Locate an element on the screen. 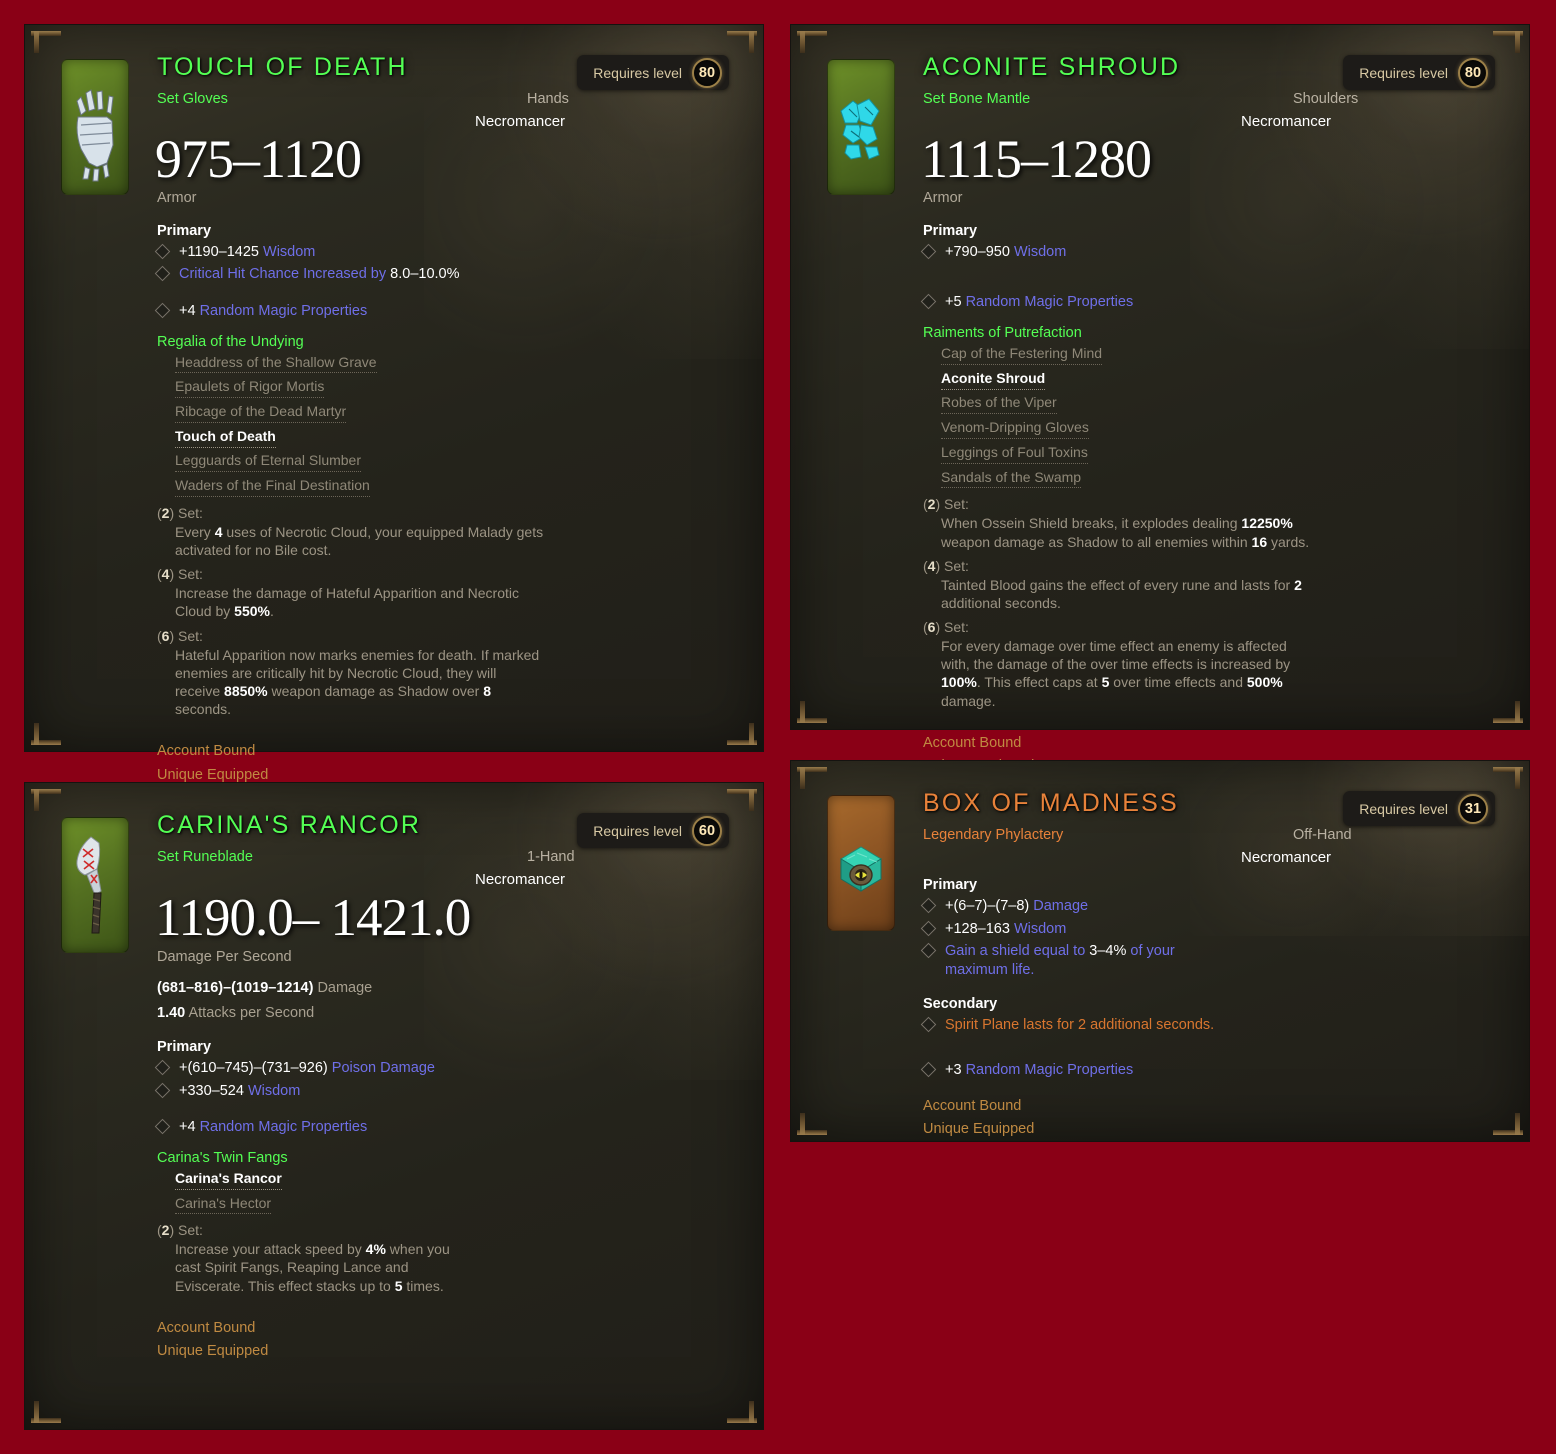 This screenshot has height=1454, width=1556. set-piece: Leggings of Foul Toxins is located at coordinates (1014, 453).